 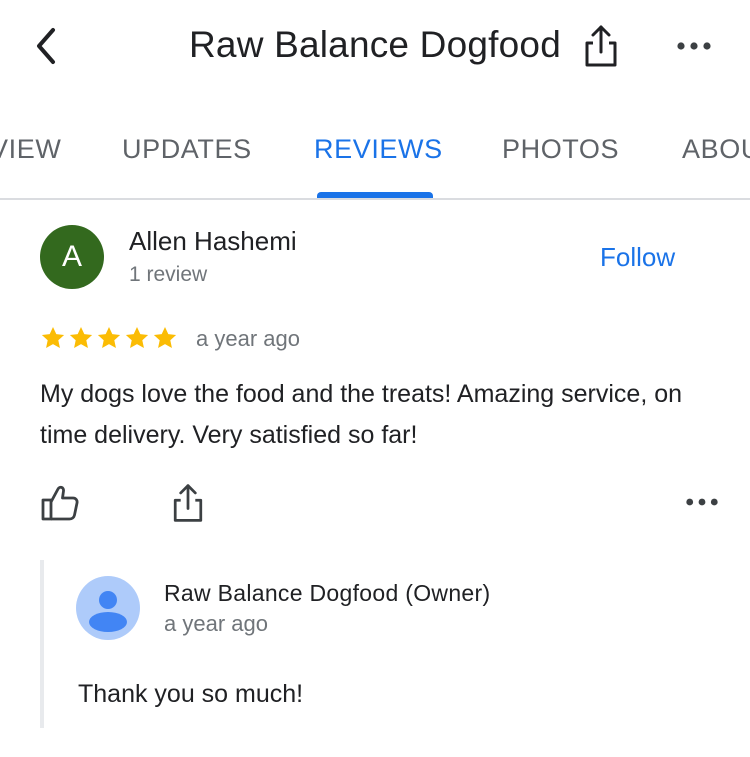 I want to click on owner-name: Raw Balance Dogfood (Owner), so click(x=327, y=593).